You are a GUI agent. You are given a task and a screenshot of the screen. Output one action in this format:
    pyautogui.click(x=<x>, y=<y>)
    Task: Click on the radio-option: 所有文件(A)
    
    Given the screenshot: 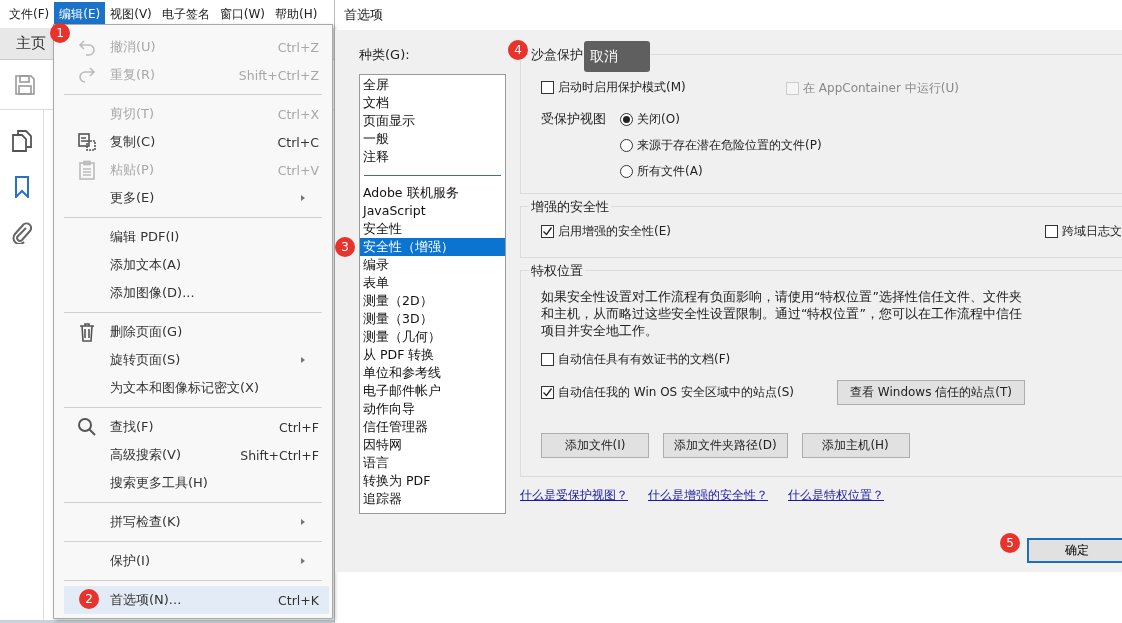 What is the action you would take?
    pyautogui.click(x=721, y=171)
    